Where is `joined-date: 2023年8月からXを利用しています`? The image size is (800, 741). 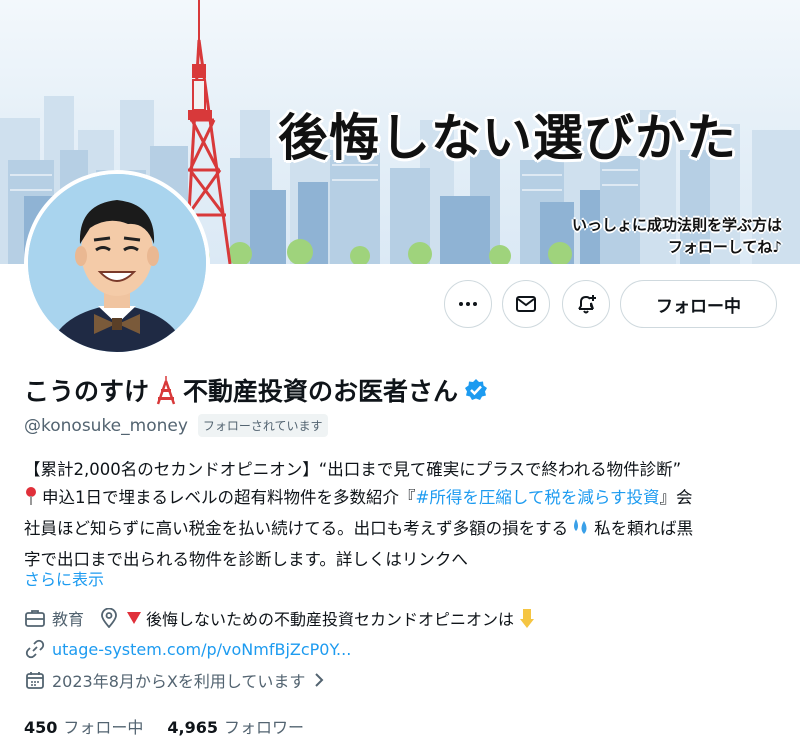
joined-date: 2023年8月からXを利用しています is located at coordinates (179, 681).